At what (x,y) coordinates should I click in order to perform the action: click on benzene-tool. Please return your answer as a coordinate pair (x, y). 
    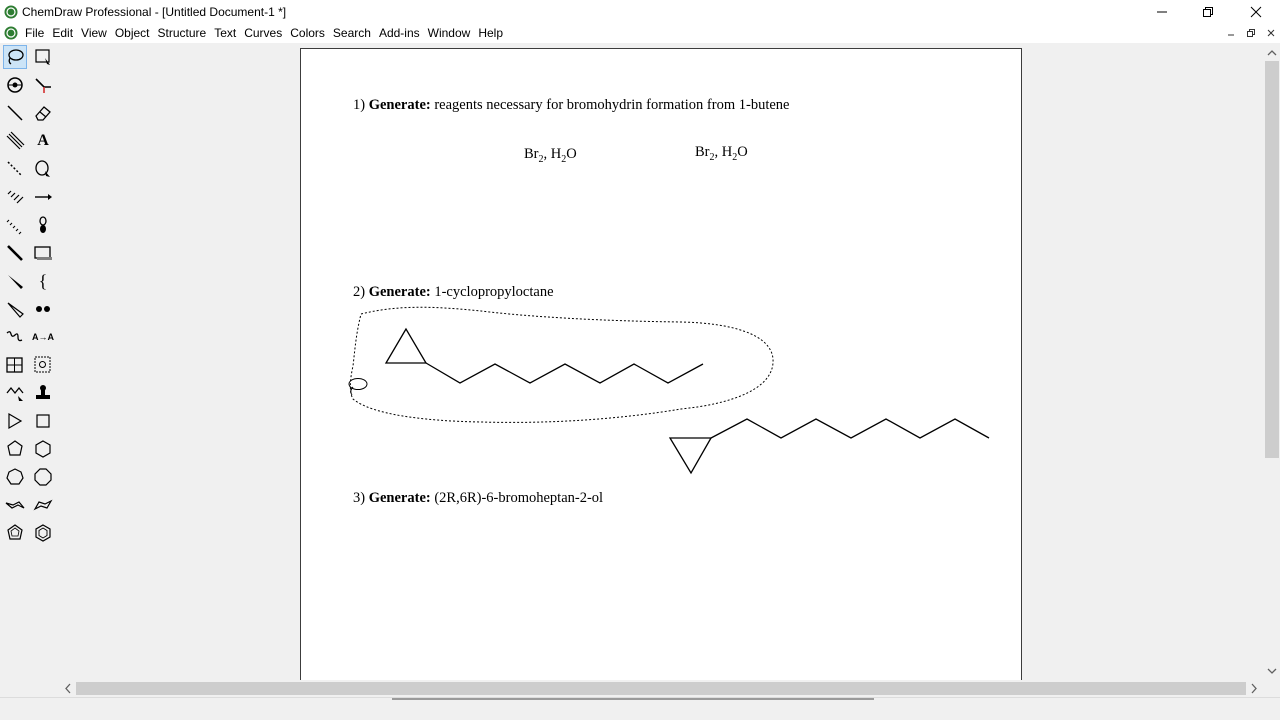
    Looking at the image, I should click on (43, 533).